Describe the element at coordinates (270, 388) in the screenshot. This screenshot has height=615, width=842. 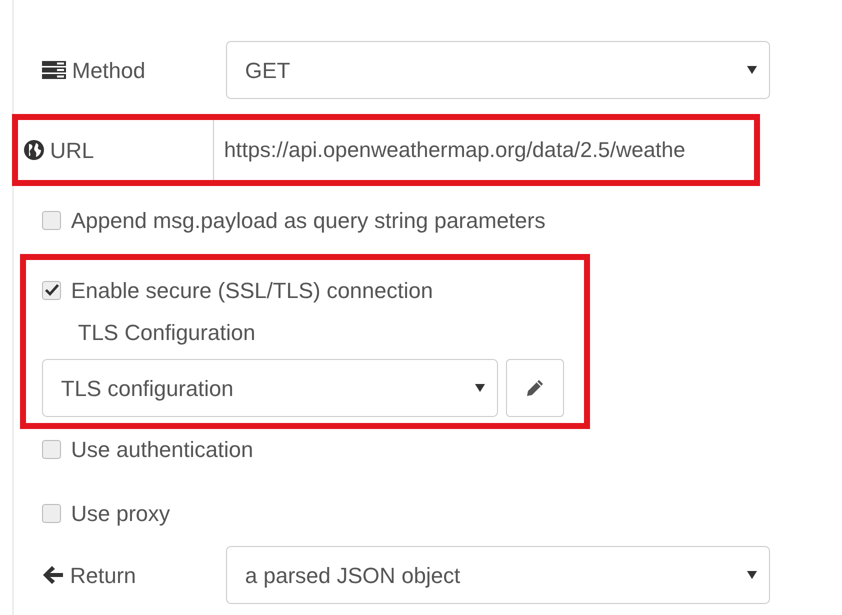
I see `dropdown-select: TLS configuration` at that location.